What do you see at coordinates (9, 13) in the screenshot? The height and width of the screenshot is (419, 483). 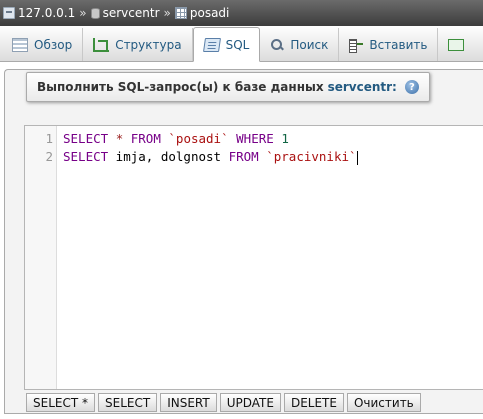 I see `server-icon` at bounding box center [9, 13].